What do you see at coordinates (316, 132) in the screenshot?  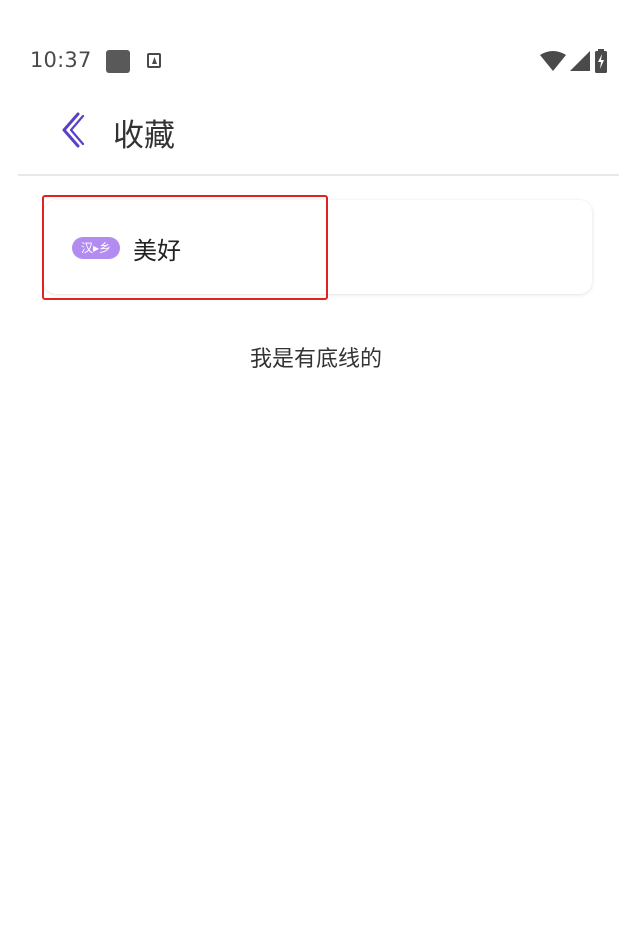 I see `header-bar: 收藏` at bounding box center [316, 132].